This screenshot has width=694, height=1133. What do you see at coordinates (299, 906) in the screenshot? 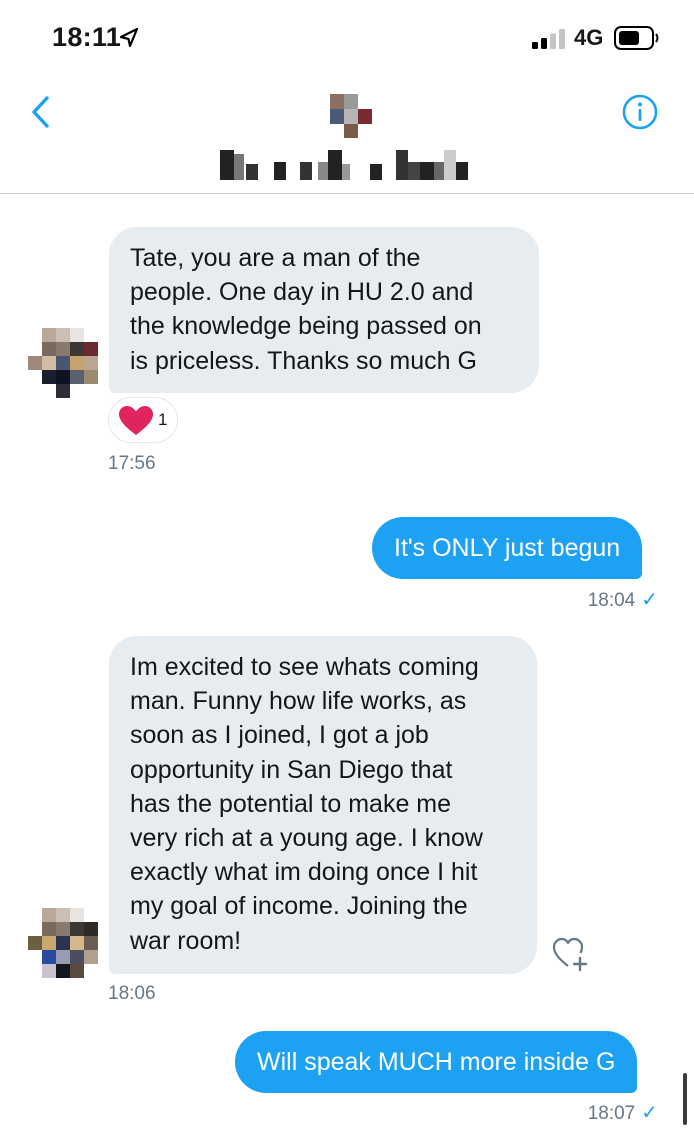
I see `message-line: my goal of income. Joining the` at bounding box center [299, 906].